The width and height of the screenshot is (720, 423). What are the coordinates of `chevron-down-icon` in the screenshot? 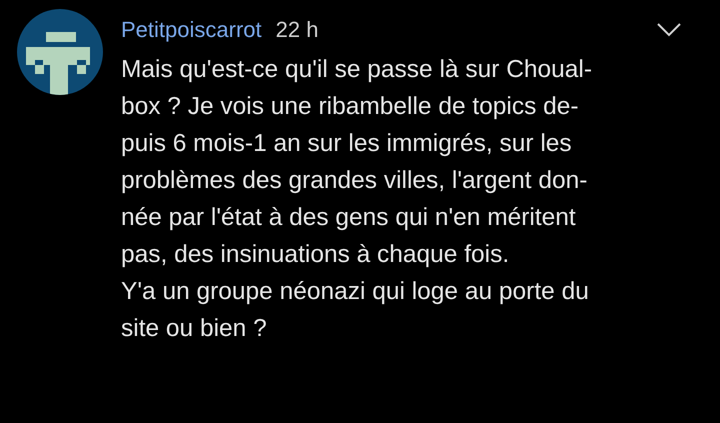 It's located at (669, 30).